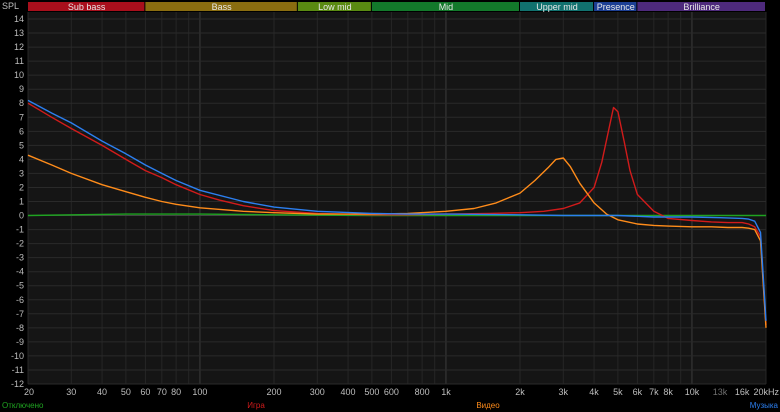 The width and height of the screenshot is (780, 412). I want to click on x-tick-label: 300, so click(317, 392).